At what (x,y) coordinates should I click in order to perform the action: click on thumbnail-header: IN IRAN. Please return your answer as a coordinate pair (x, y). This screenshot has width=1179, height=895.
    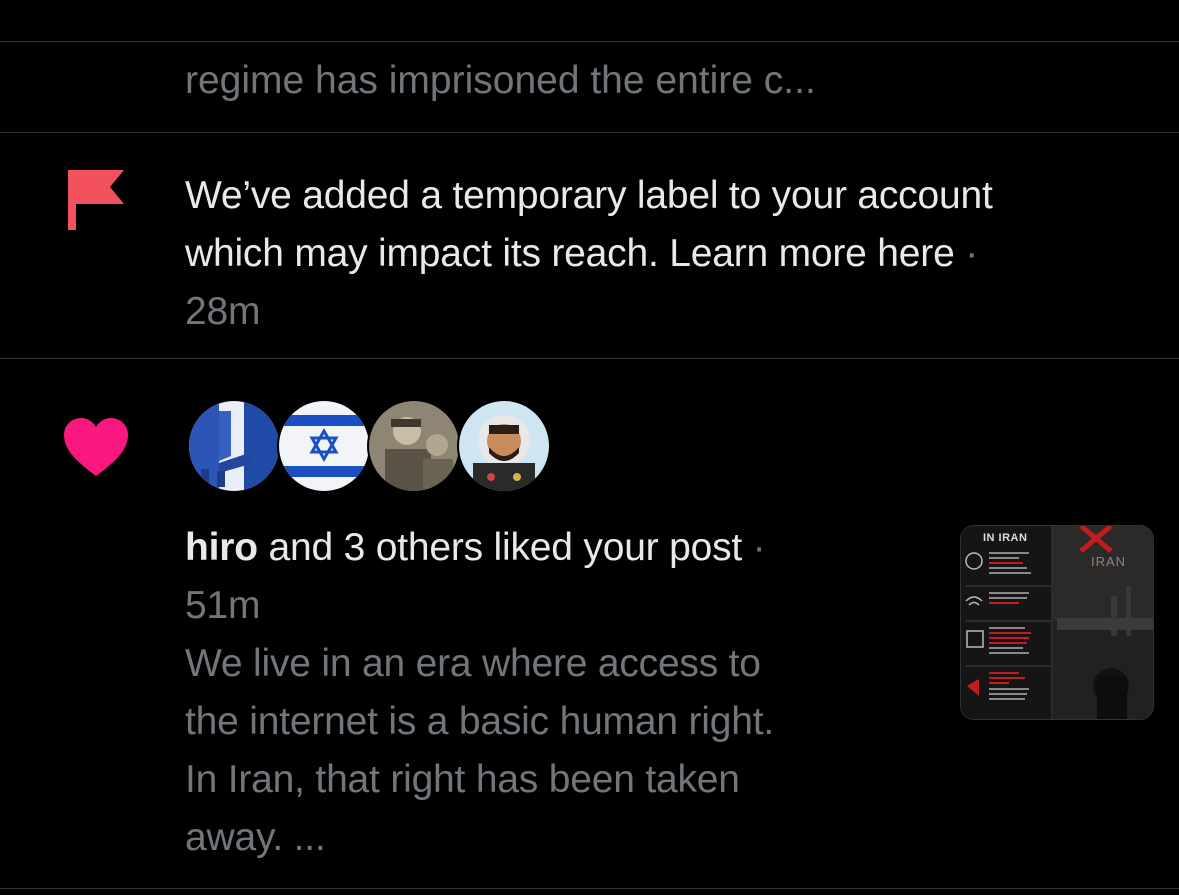
    Looking at the image, I should click on (1005, 538).